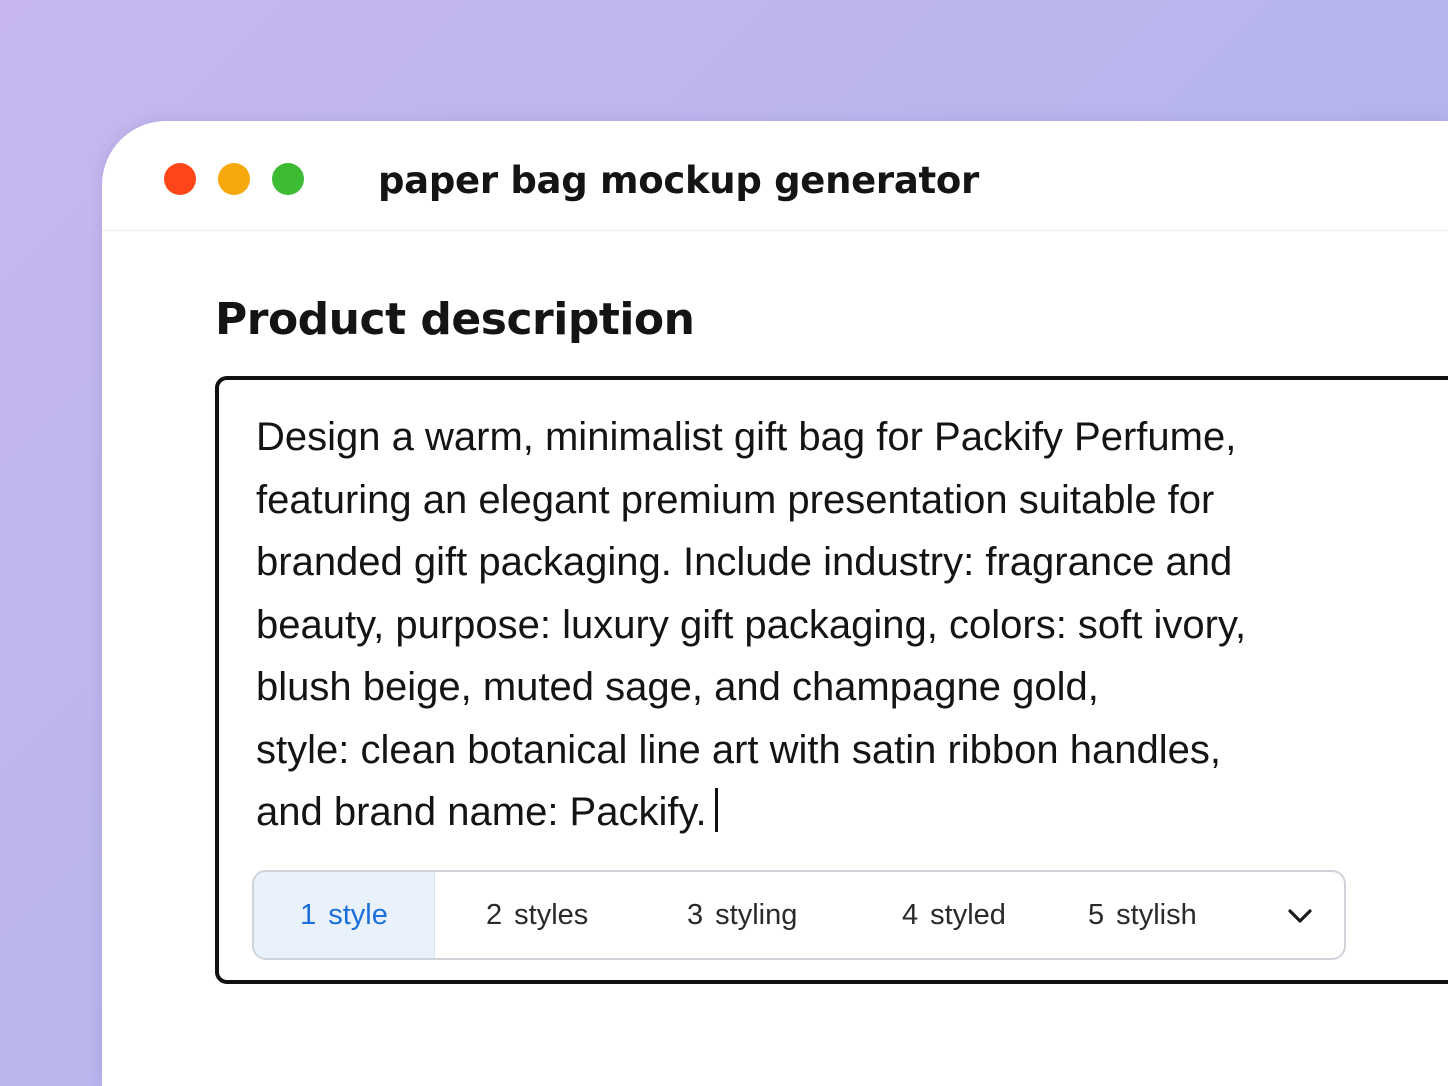 This screenshot has height=1086, width=1448. Describe the element at coordinates (678, 180) in the screenshot. I see `window-title: paper bag mockup generator` at that location.